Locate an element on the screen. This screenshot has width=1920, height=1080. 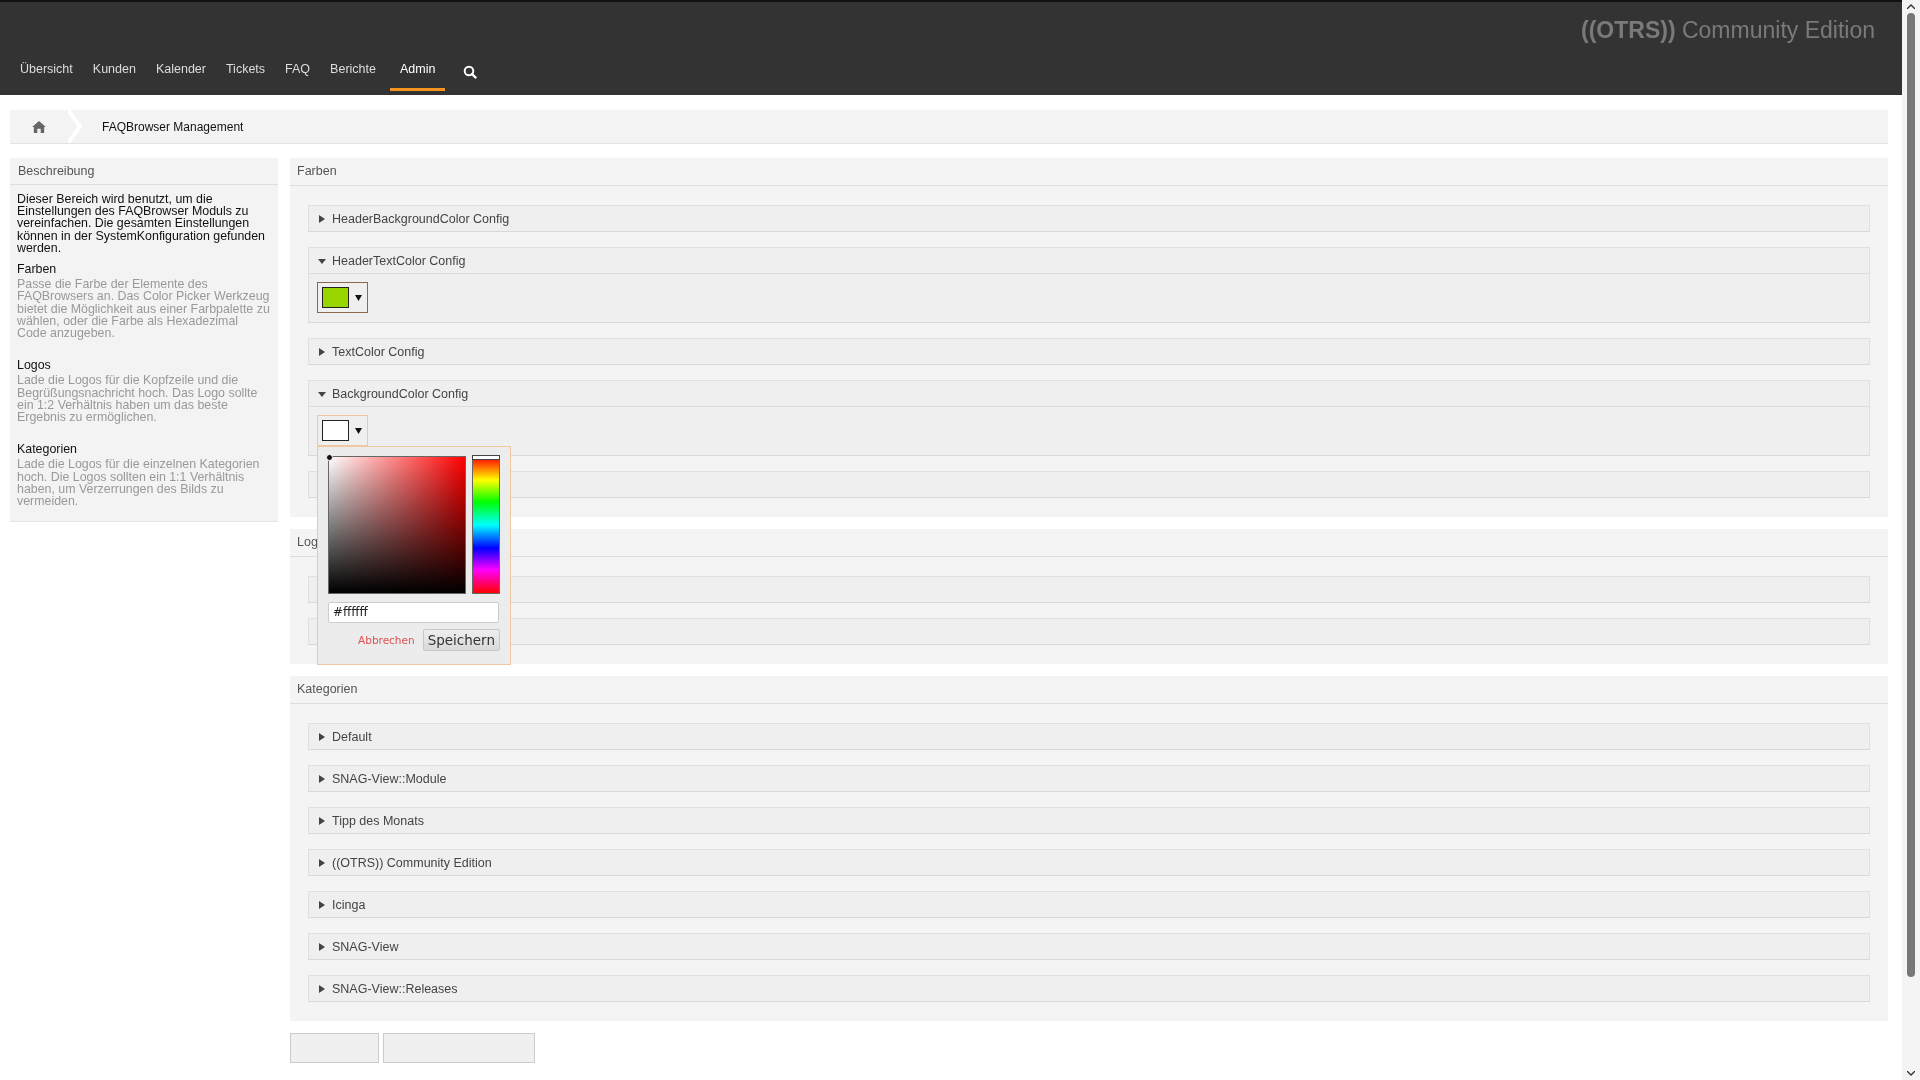
config-item-header: HeaderTextColor Config is located at coordinates (1089, 260).